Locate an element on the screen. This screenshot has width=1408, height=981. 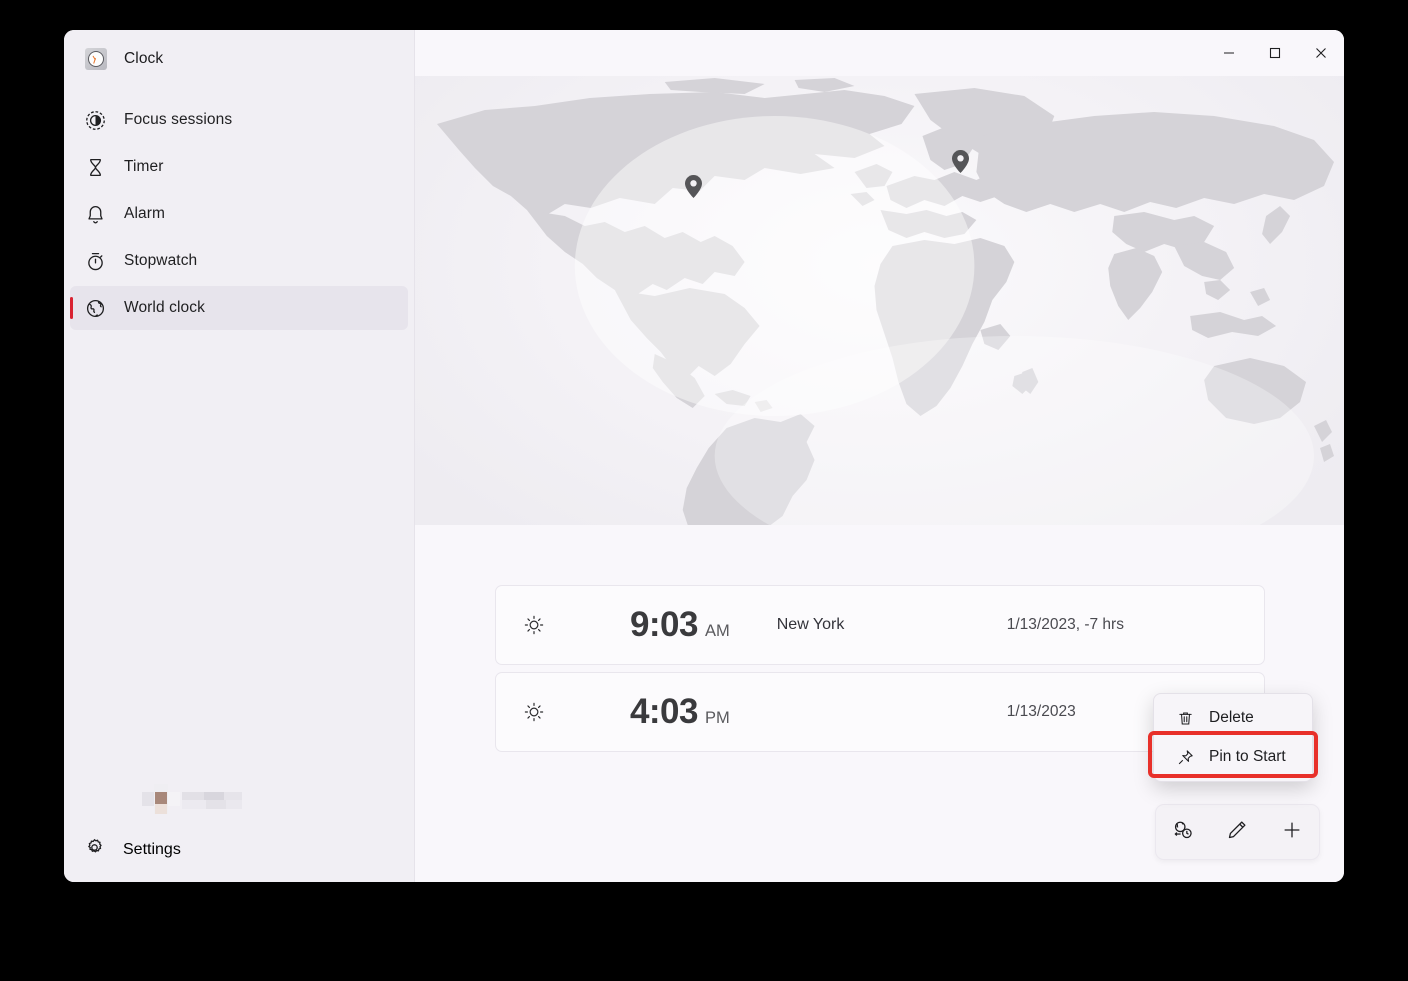
sidebar-item-world-clock: World clock is located at coordinates (239, 308).